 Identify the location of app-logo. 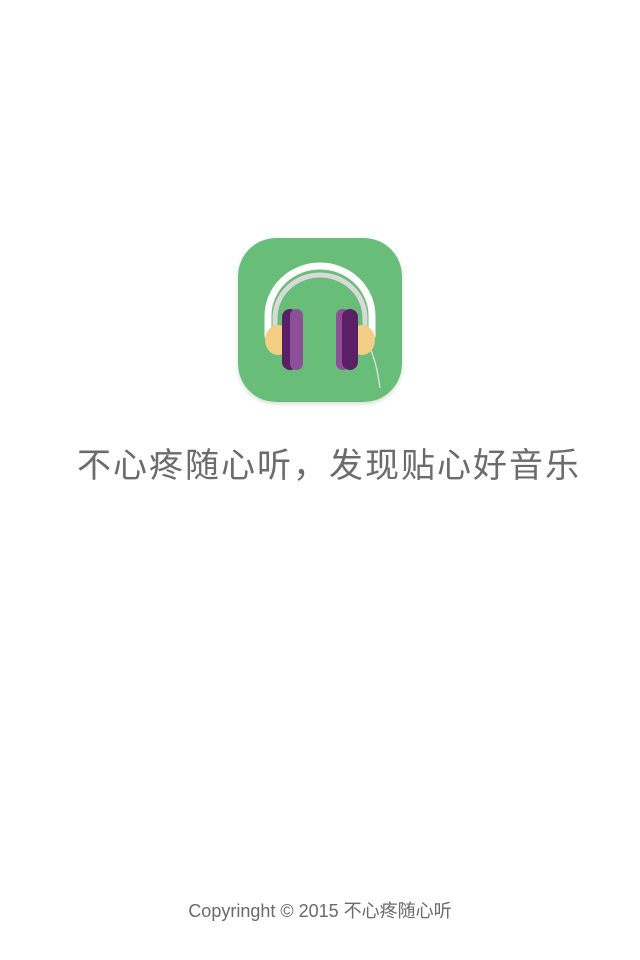
(320, 320).